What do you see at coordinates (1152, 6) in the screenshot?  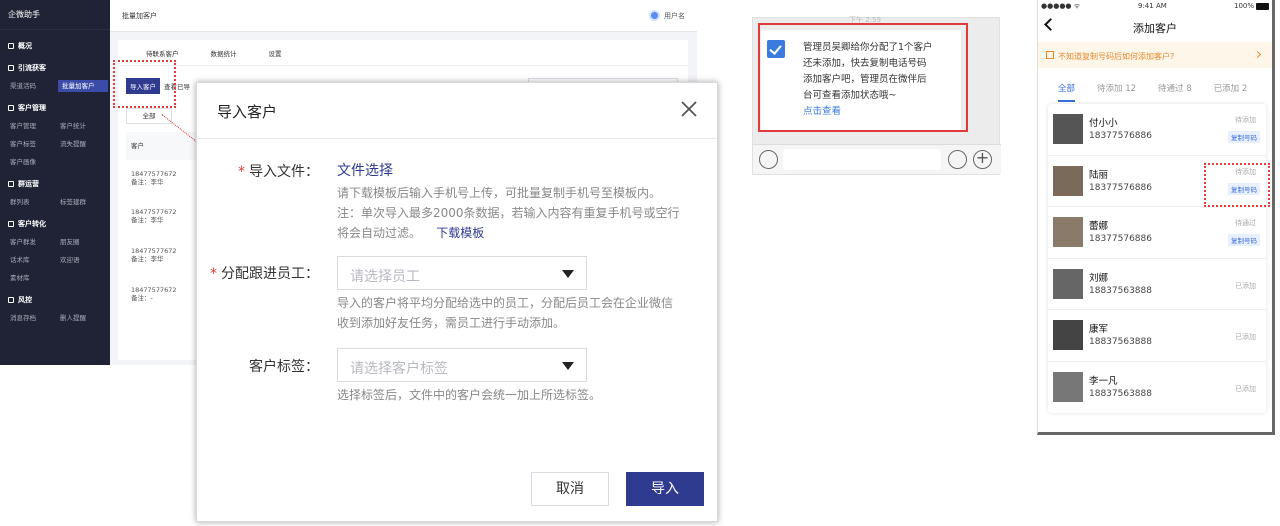 I see `status-time: 9:41 AM` at bounding box center [1152, 6].